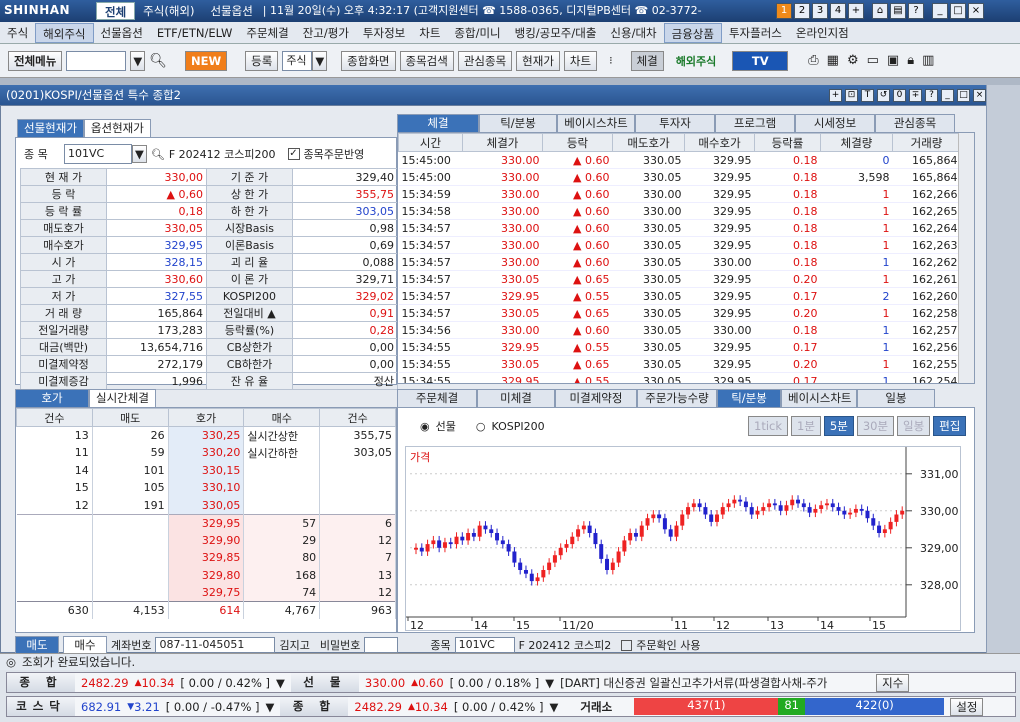 The width and height of the screenshot is (1020, 722). What do you see at coordinates (914, 426) in the screenshot?
I see `period-daily: 일봉` at bounding box center [914, 426].